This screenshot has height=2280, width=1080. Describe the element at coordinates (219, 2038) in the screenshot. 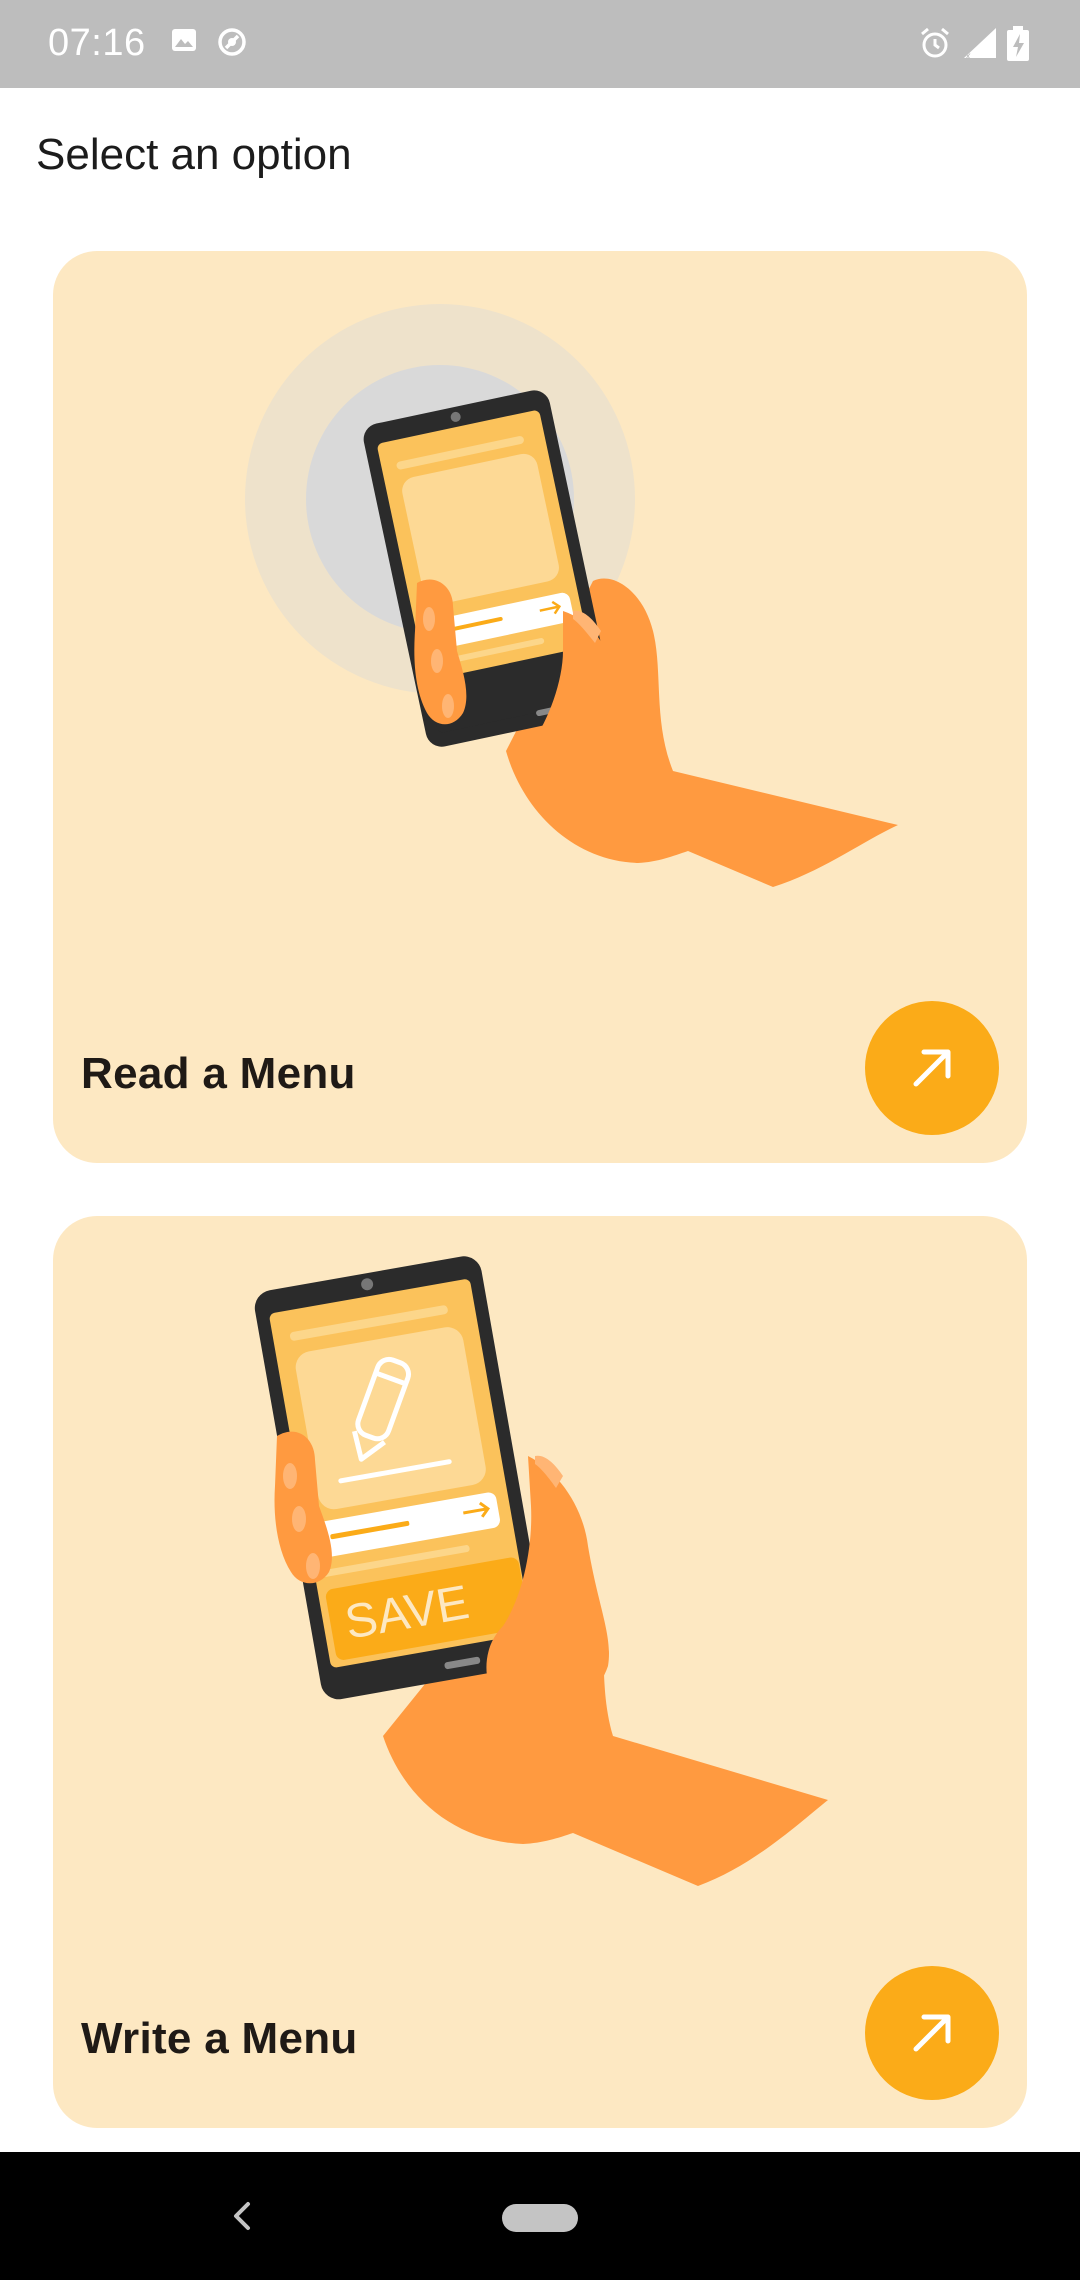

I see `write-menu-label: Write a Menu` at that location.